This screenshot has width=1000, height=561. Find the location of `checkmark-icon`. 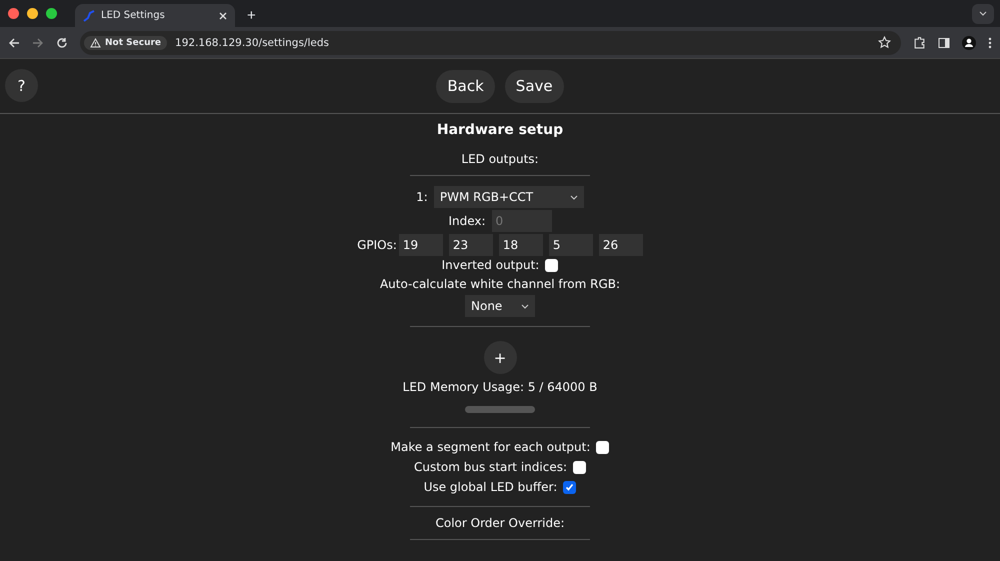

checkmark-icon is located at coordinates (569, 487).